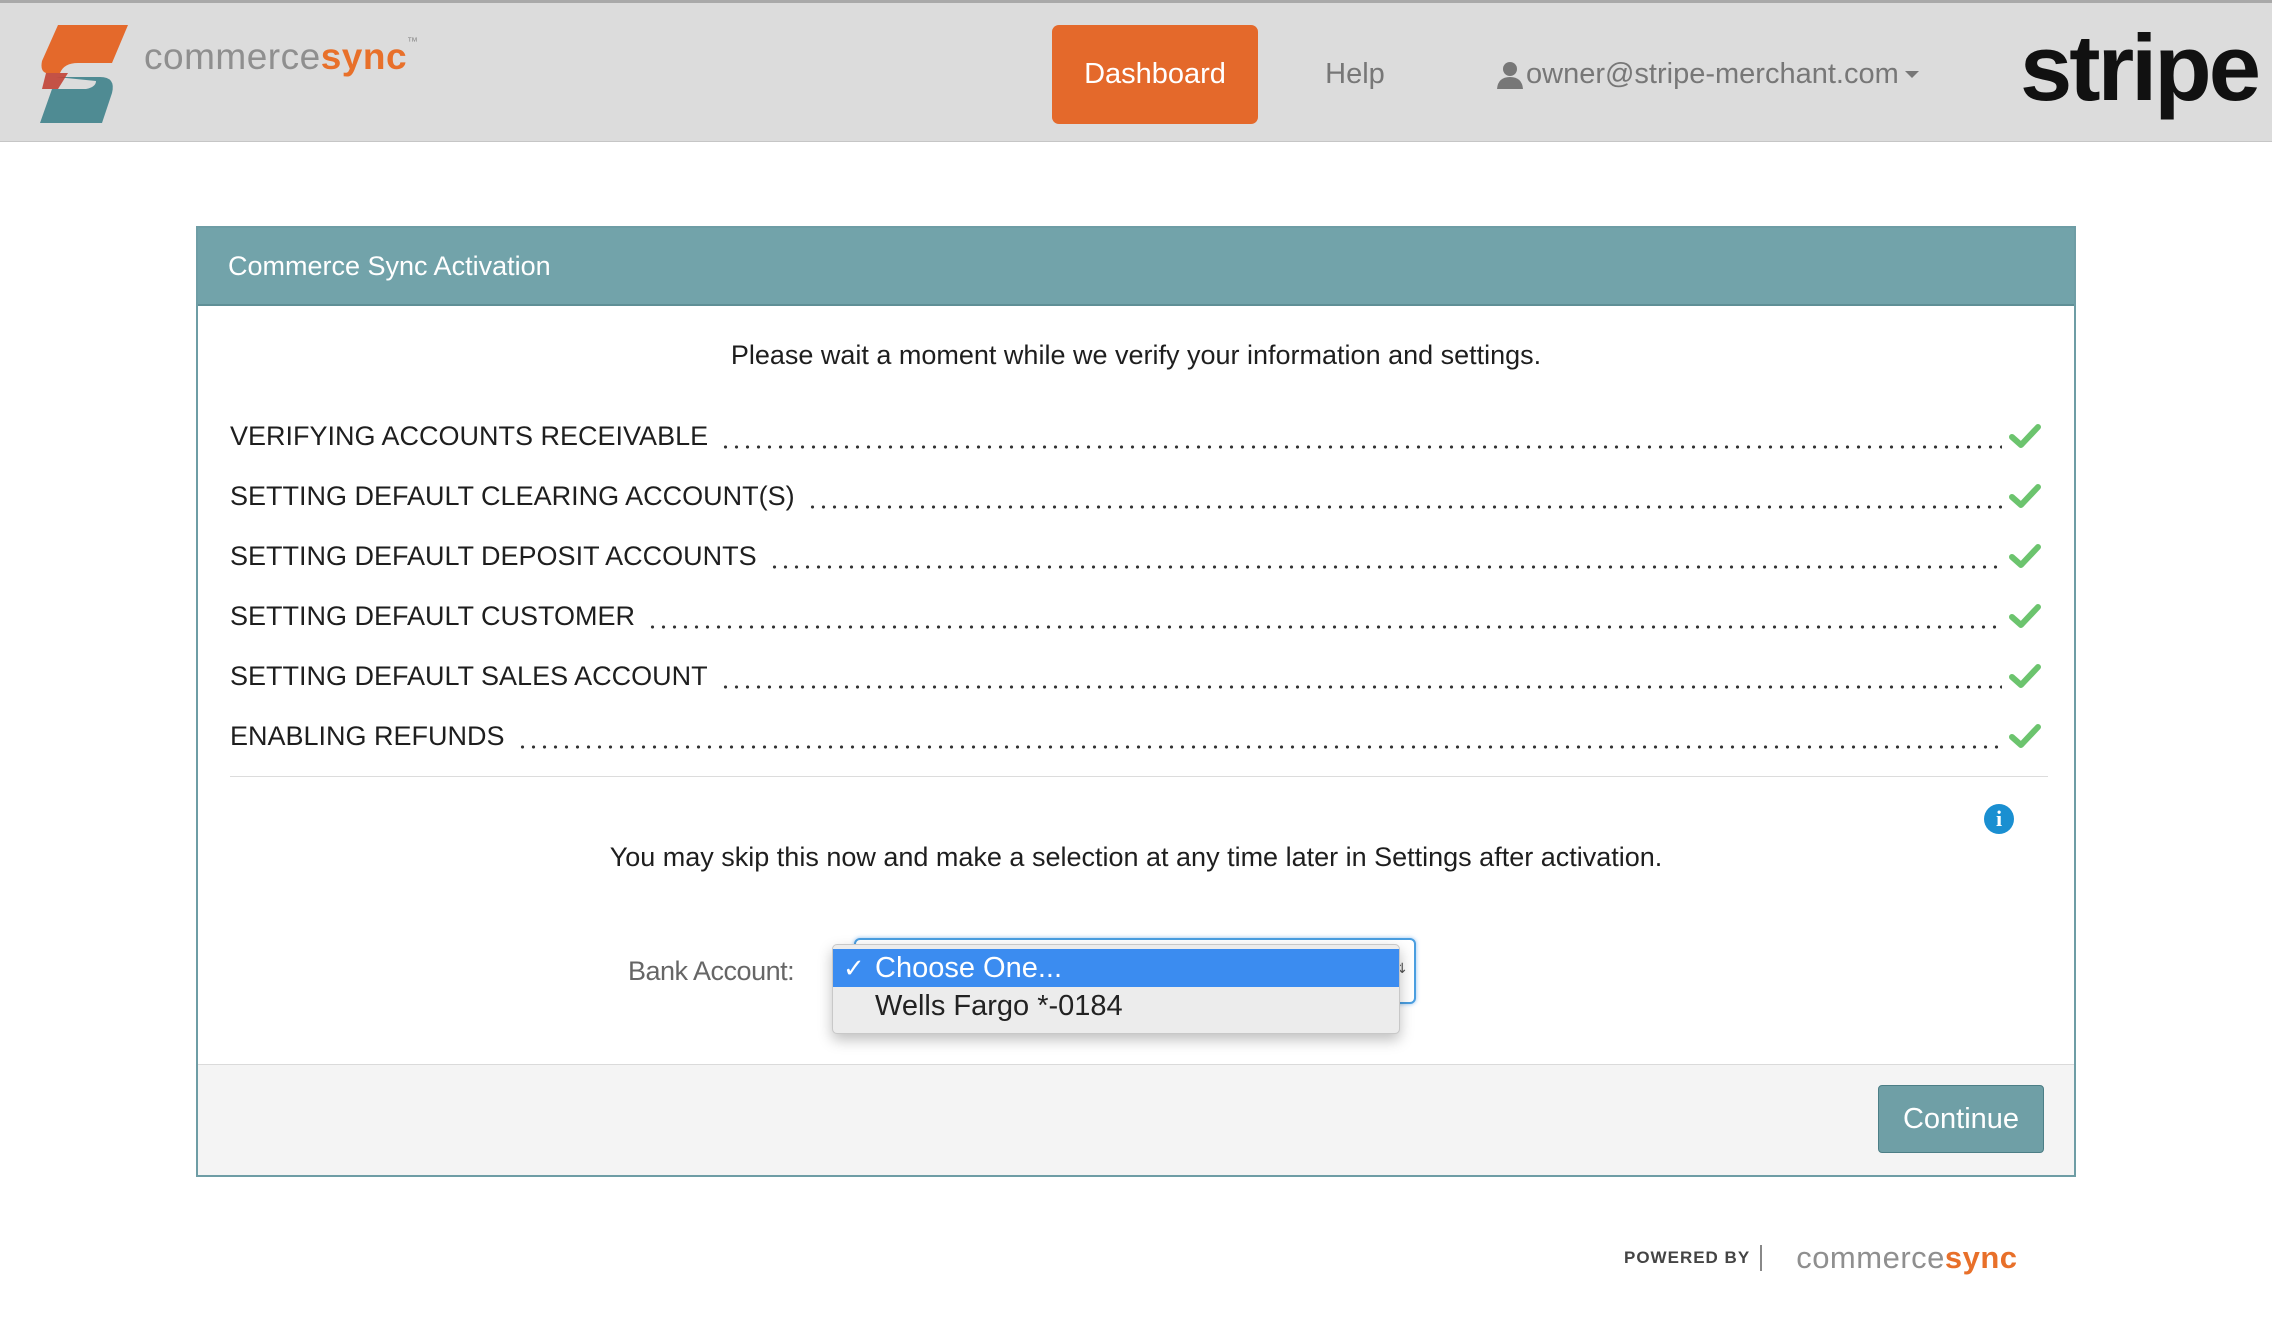 This screenshot has height=1332, width=2272. Describe the element at coordinates (1139, 776) in the screenshot. I see `section-divider` at that location.